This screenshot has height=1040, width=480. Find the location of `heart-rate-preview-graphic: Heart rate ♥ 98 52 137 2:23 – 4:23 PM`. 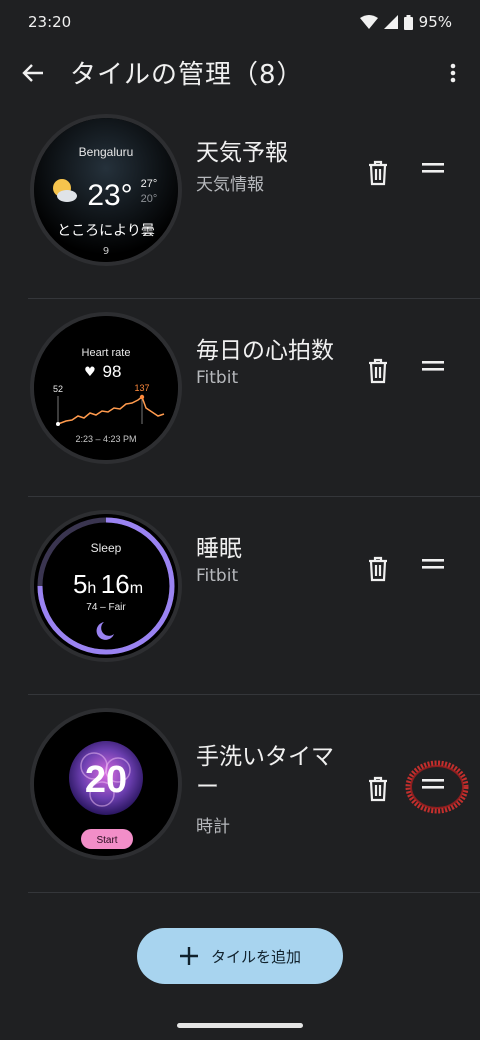

heart-rate-preview-graphic: Heart rate ♥ 98 52 137 2:23 – 4:23 PM is located at coordinates (106, 388).